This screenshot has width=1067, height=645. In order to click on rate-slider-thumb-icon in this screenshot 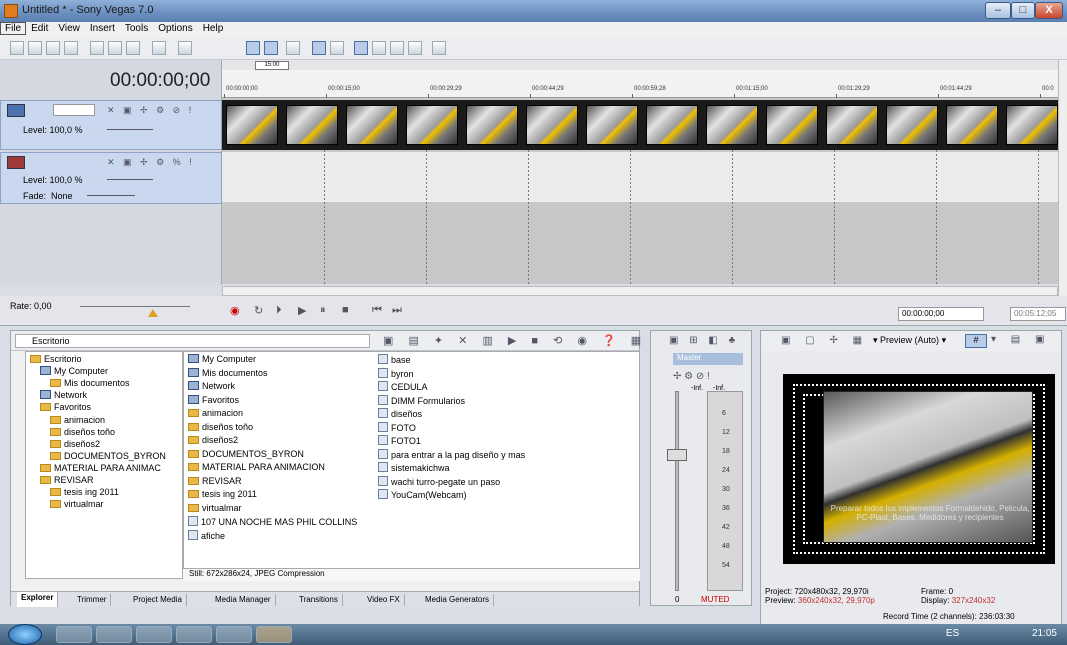, I will do `click(153, 313)`.